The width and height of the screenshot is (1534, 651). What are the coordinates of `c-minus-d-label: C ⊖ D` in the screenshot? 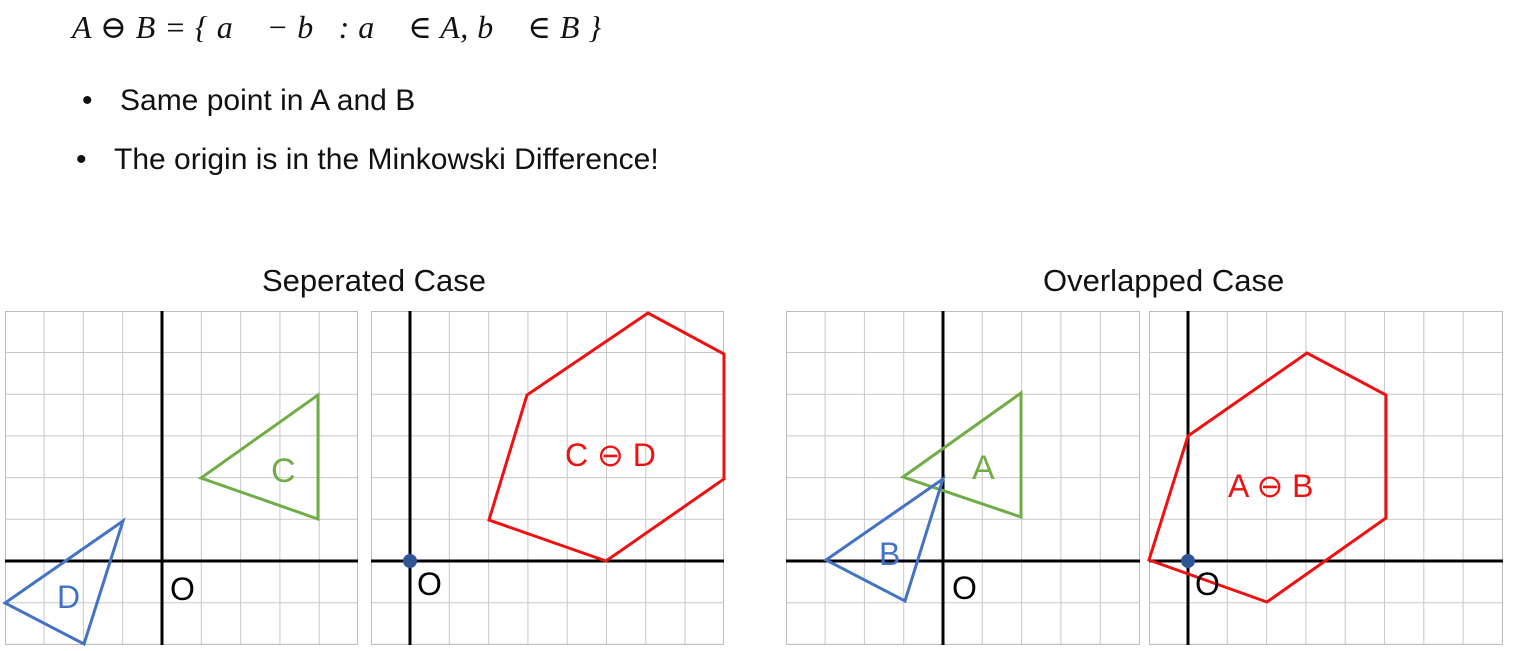 It's located at (610, 455).